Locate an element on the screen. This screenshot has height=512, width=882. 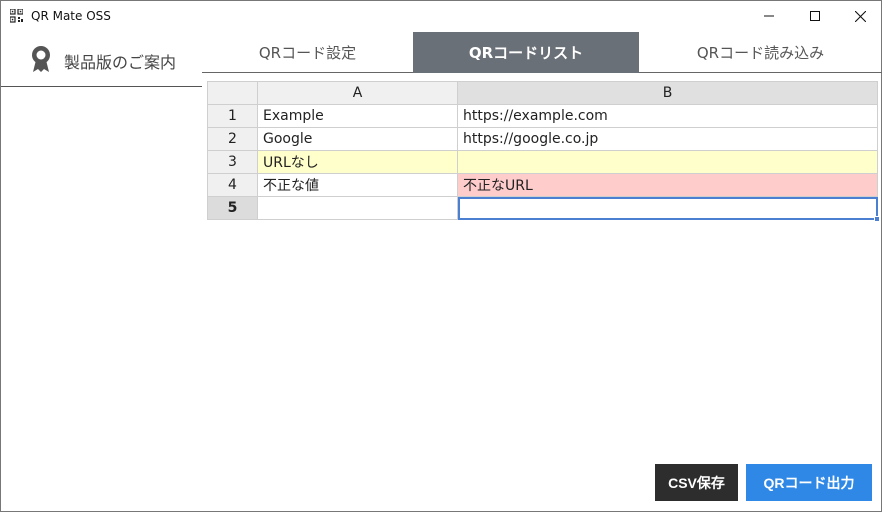
maximize-button is located at coordinates (815, 16).